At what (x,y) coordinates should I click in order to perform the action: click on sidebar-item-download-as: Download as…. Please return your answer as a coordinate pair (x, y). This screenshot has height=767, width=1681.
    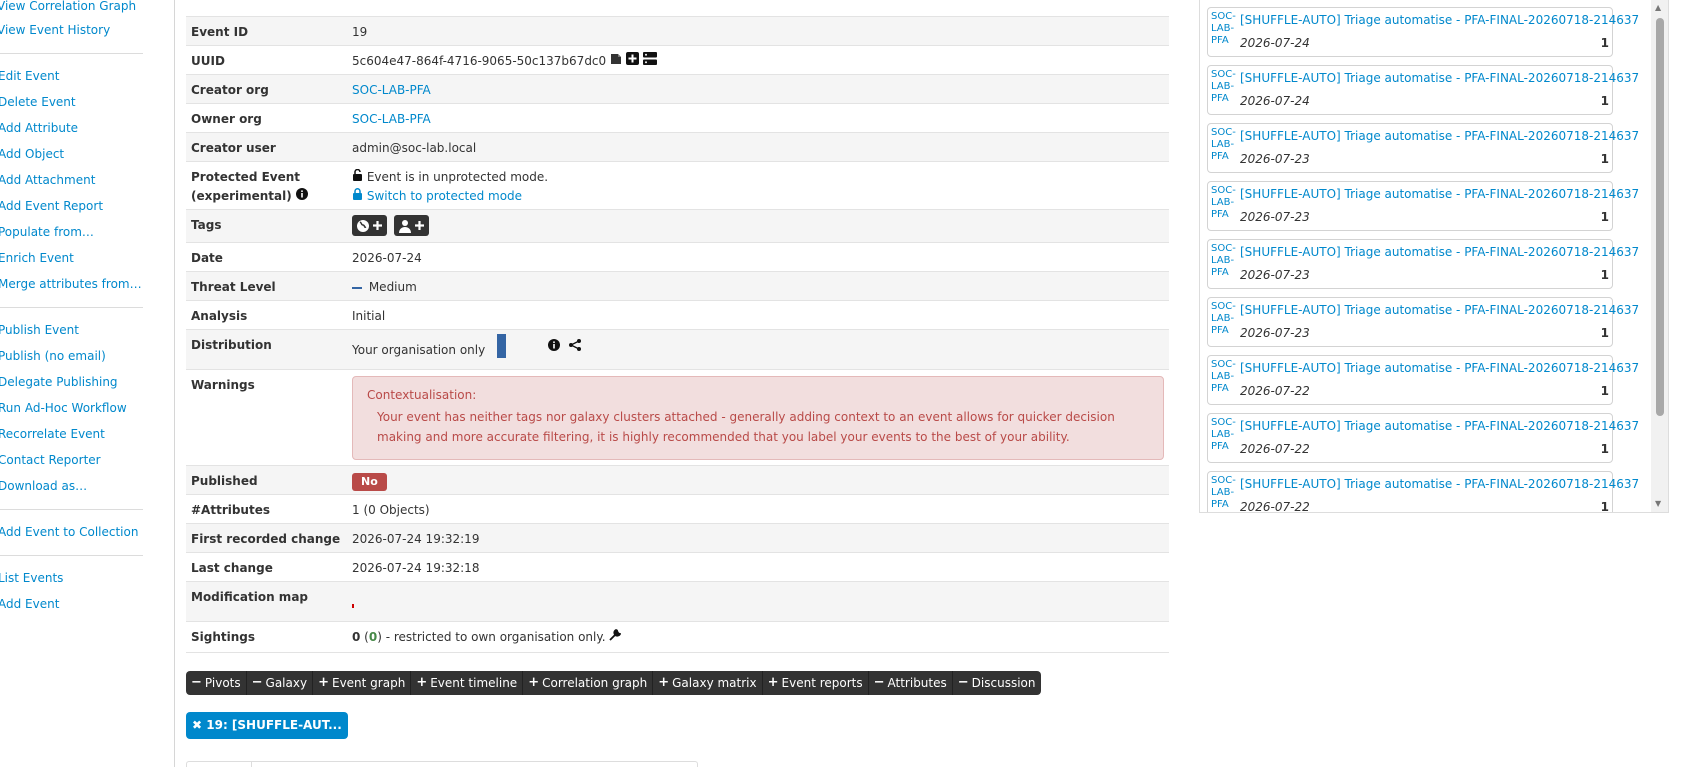
    Looking at the image, I should click on (43, 486).